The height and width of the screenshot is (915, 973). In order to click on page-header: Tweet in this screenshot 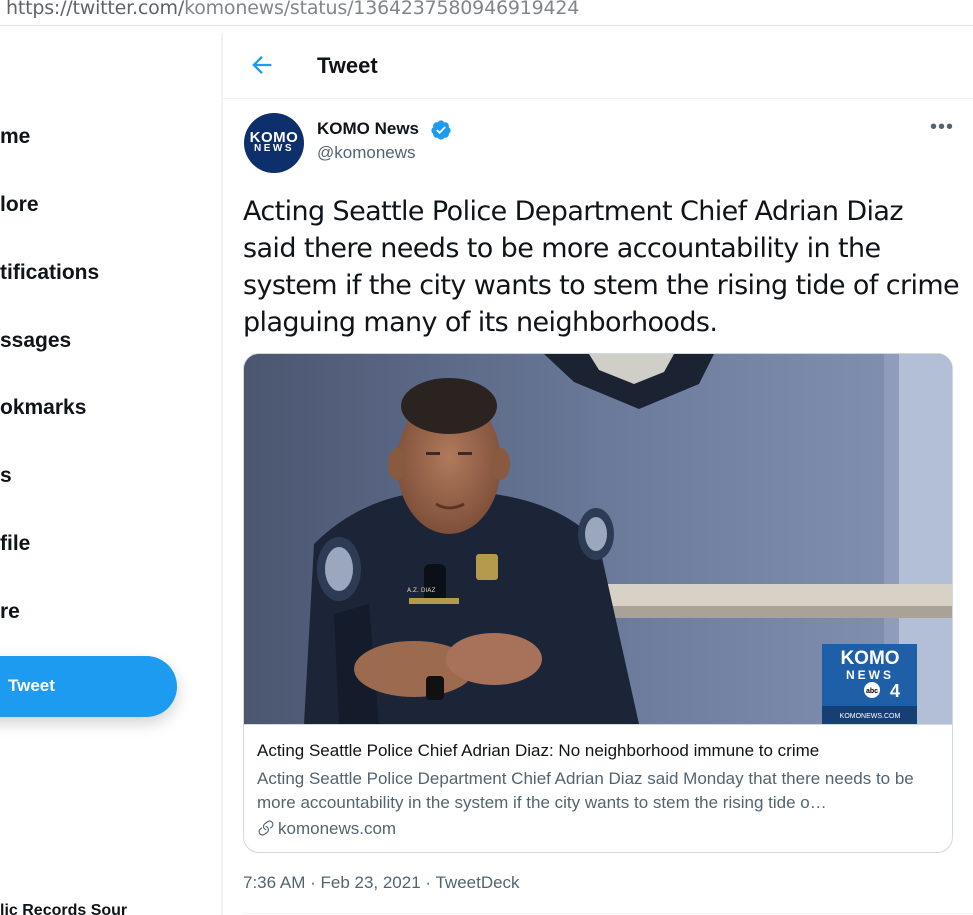, I will do `click(598, 66)`.